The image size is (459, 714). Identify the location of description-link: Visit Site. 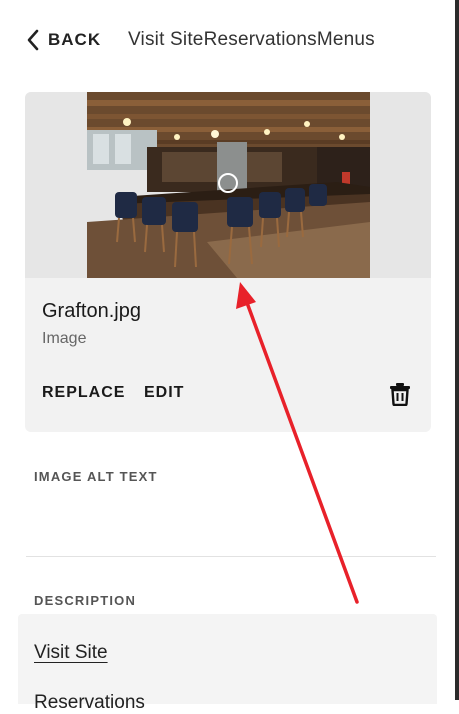
(71, 653).